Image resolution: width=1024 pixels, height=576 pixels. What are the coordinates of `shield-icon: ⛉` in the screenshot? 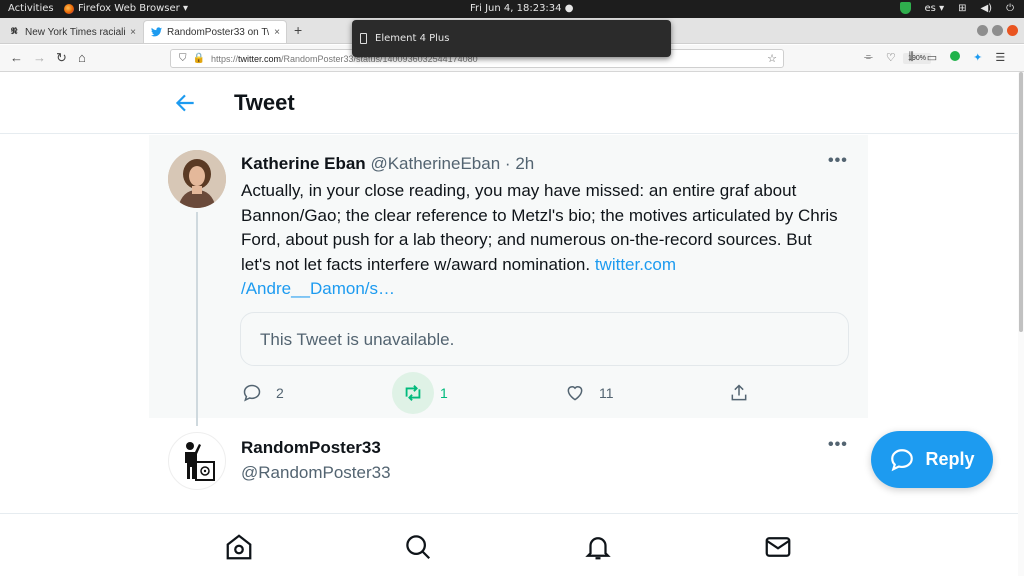 It's located at (183, 58).